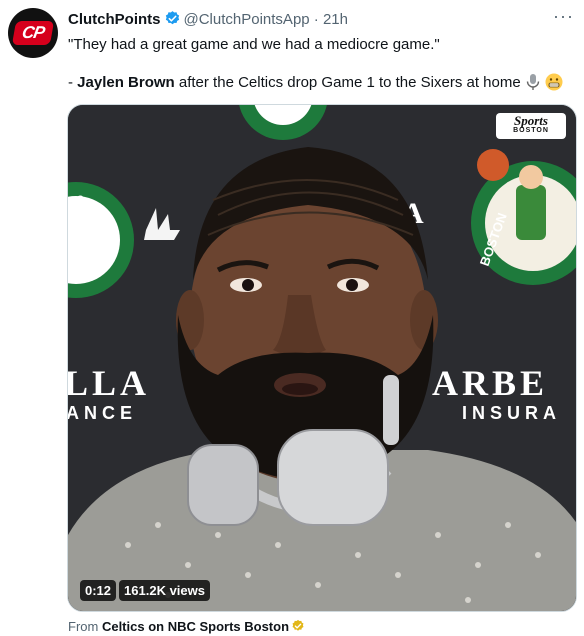 This screenshot has height=636, width=584. Describe the element at coordinates (531, 130) in the screenshot. I see `logo-bottom-text: BOSTON` at that location.